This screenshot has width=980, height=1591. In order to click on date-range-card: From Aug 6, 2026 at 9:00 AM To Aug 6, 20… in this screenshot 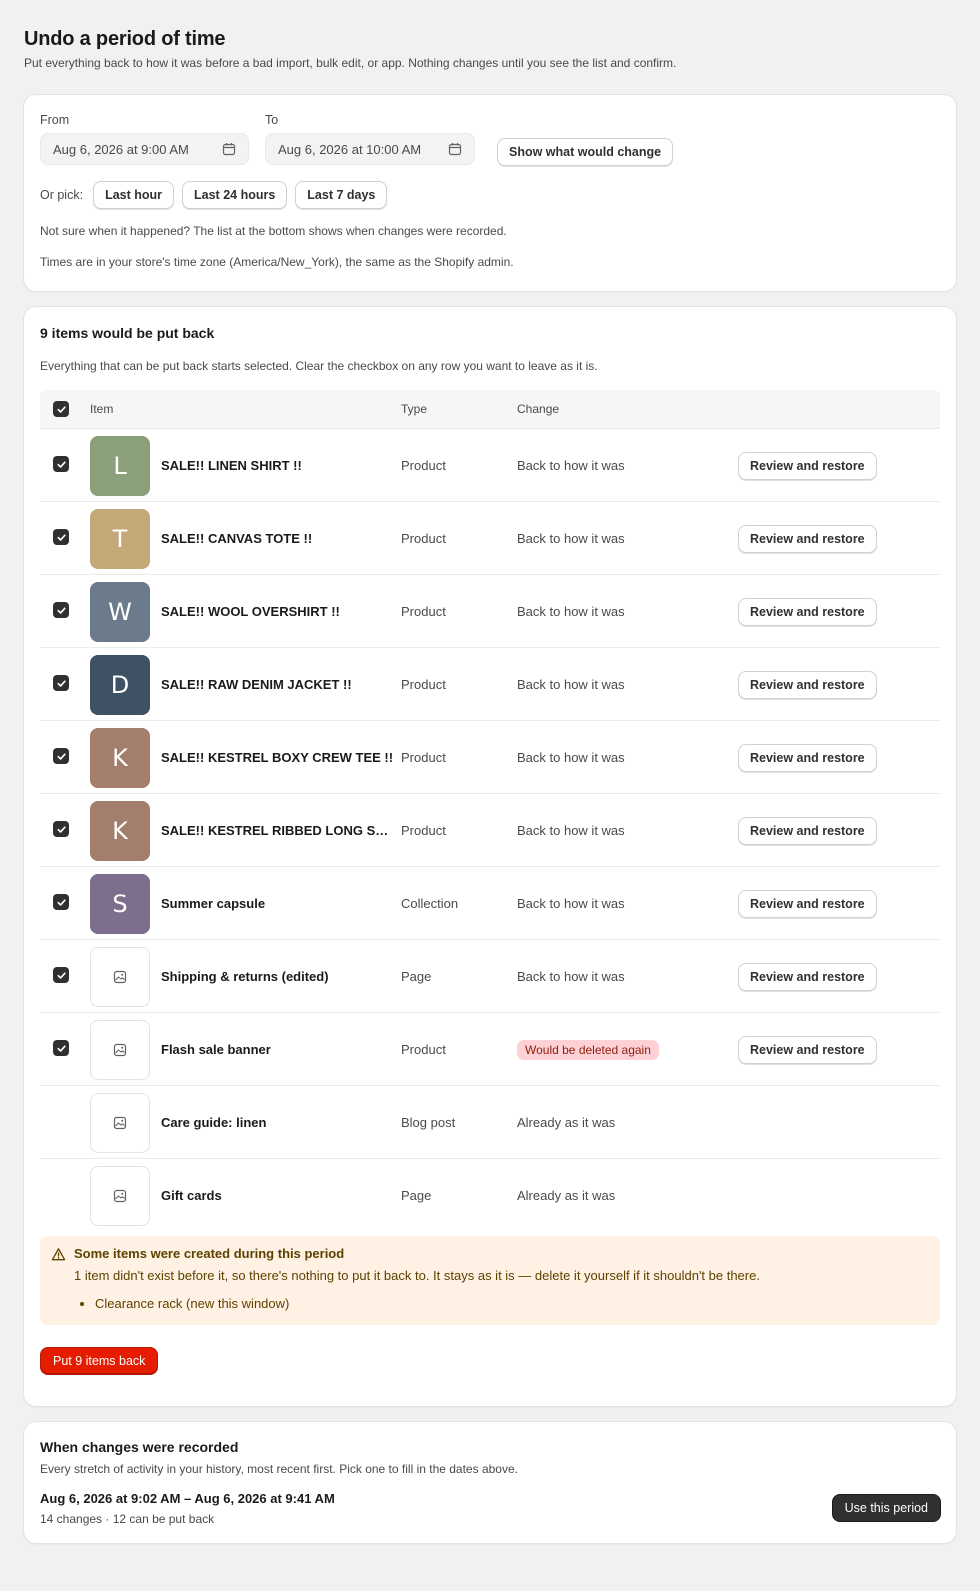, I will do `click(490, 193)`.